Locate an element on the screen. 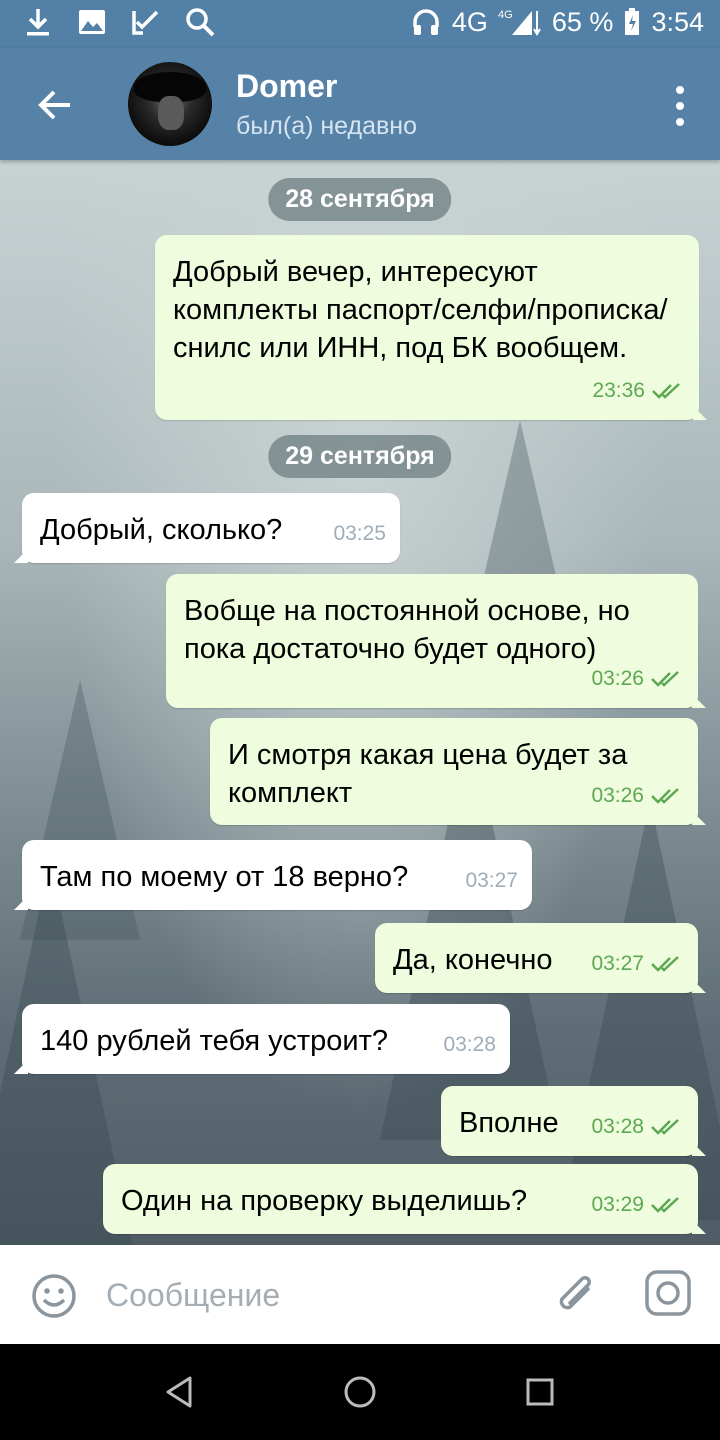  message-time: 23:36 is located at coordinates (618, 390).